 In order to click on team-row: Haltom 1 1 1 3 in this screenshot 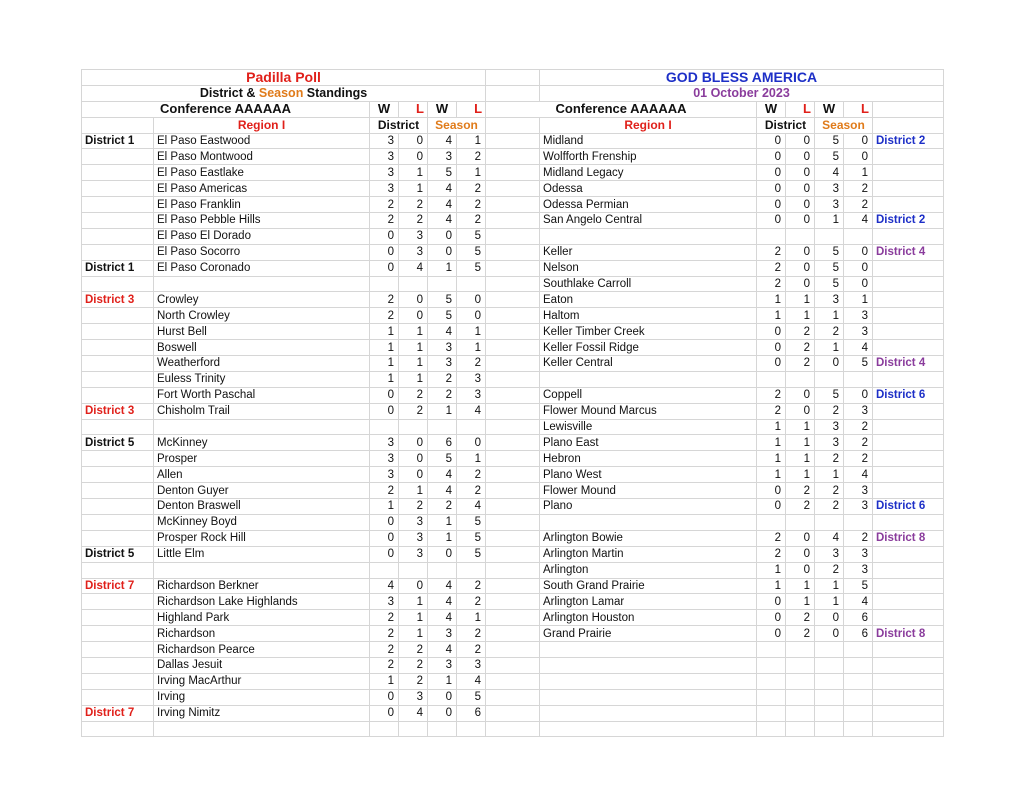, I will do `click(714, 316)`.